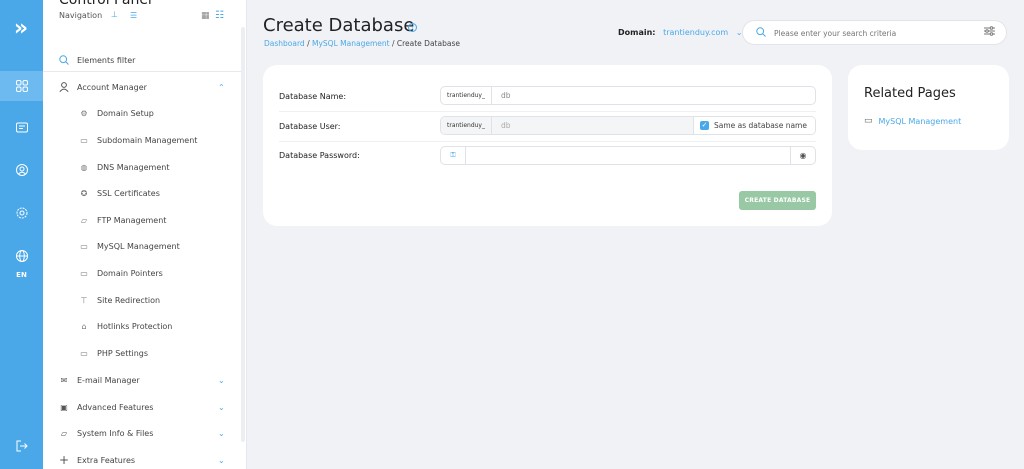 The image size is (1024, 469). What do you see at coordinates (704, 125) in the screenshot?
I see `checkmark-icon: ✓` at bounding box center [704, 125].